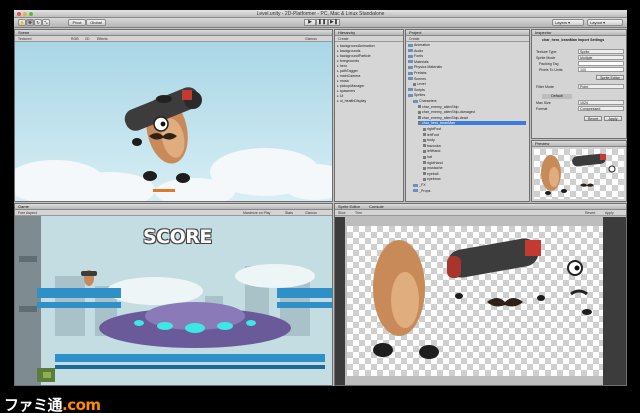 This screenshot has height=413, width=640. What do you see at coordinates (369, 81) in the screenshot?
I see `hierarchy-item: ▸ music` at bounding box center [369, 81].